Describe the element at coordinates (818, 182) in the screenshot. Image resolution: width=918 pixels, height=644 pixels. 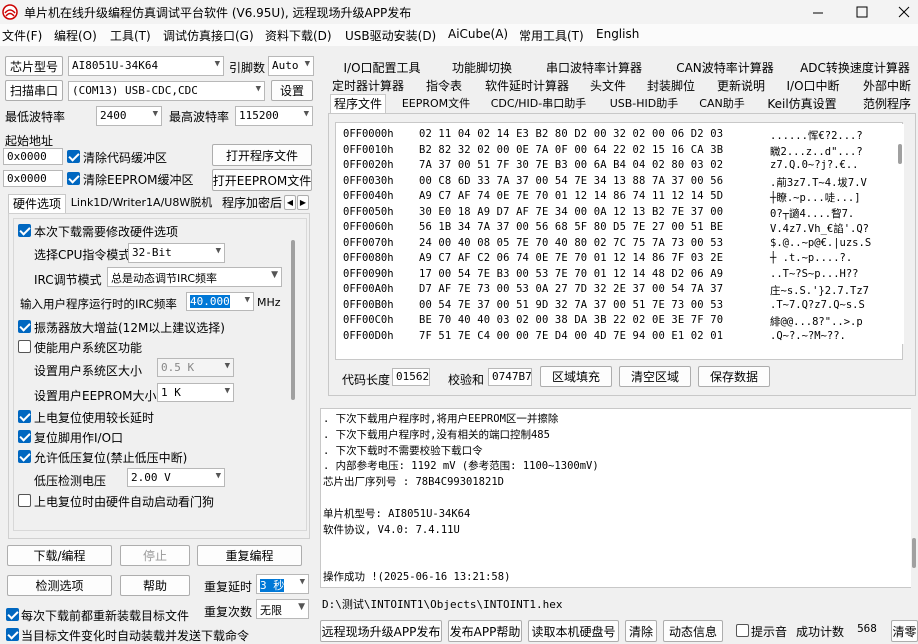
I see `hex-ascii: .萷3z7.T~4.坺7.V` at that location.